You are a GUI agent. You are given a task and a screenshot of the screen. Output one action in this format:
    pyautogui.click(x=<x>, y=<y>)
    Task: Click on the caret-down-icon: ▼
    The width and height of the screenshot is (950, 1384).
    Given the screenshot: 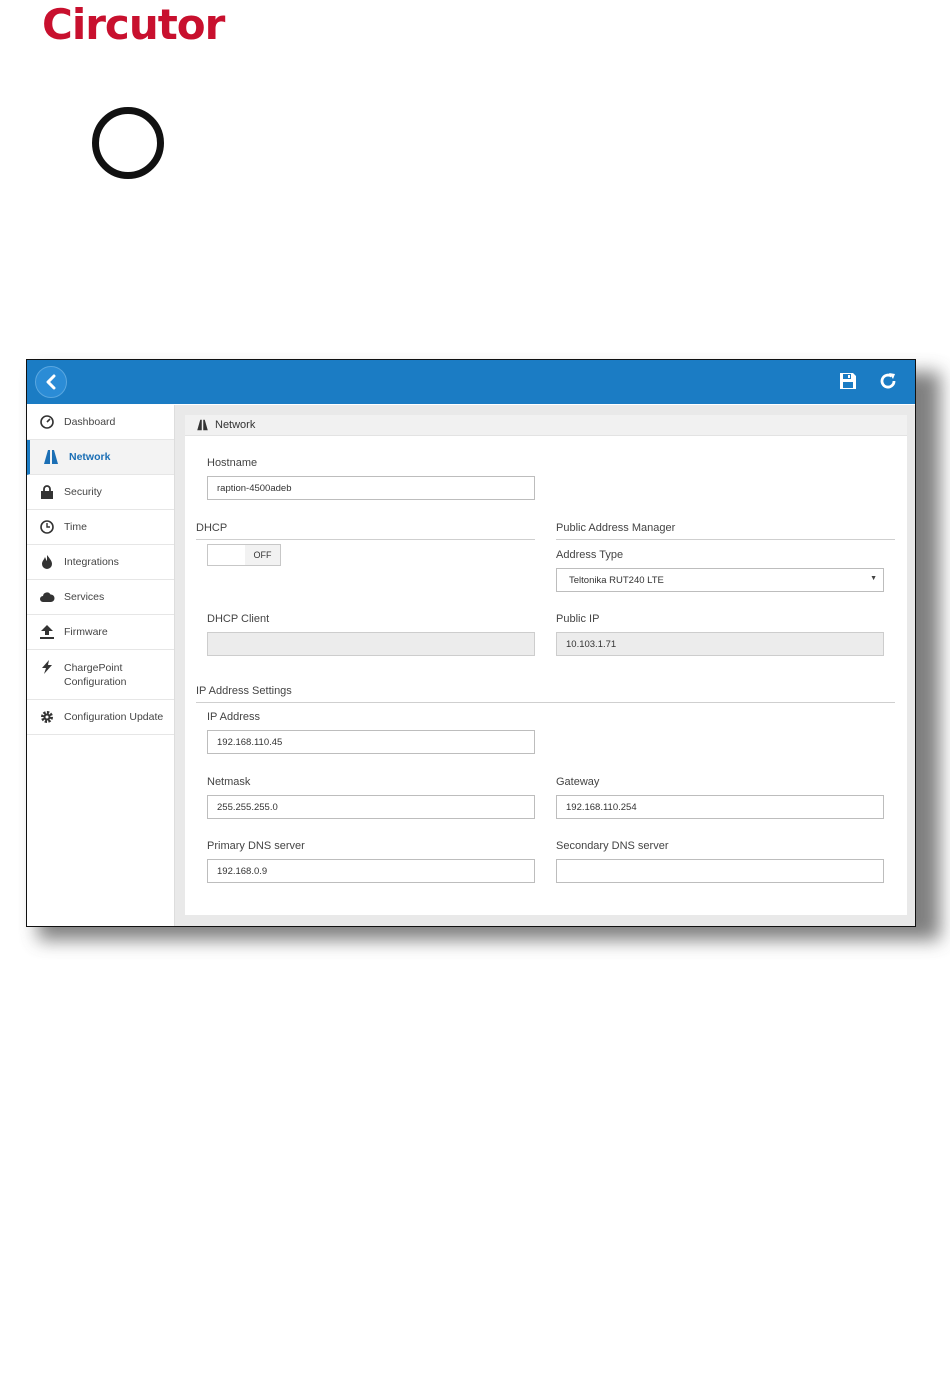 What is the action you would take?
    pyautogui.click(x=873, y=578)
    